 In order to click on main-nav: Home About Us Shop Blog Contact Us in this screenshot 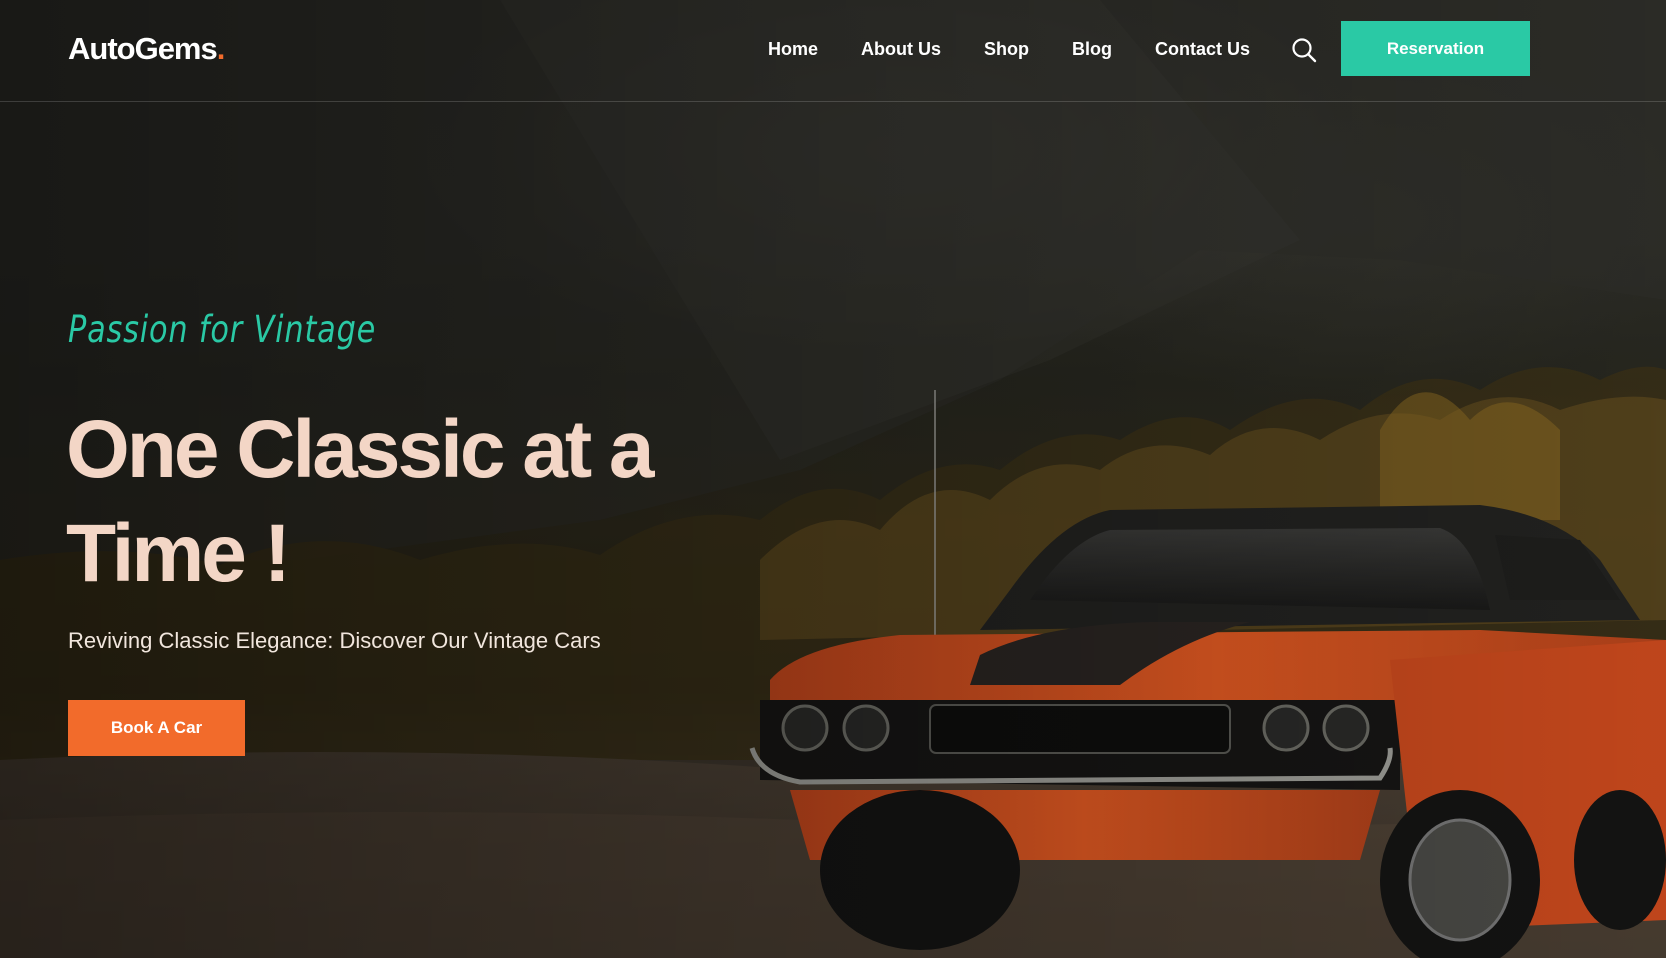, I will do `click(1009, 49)`.